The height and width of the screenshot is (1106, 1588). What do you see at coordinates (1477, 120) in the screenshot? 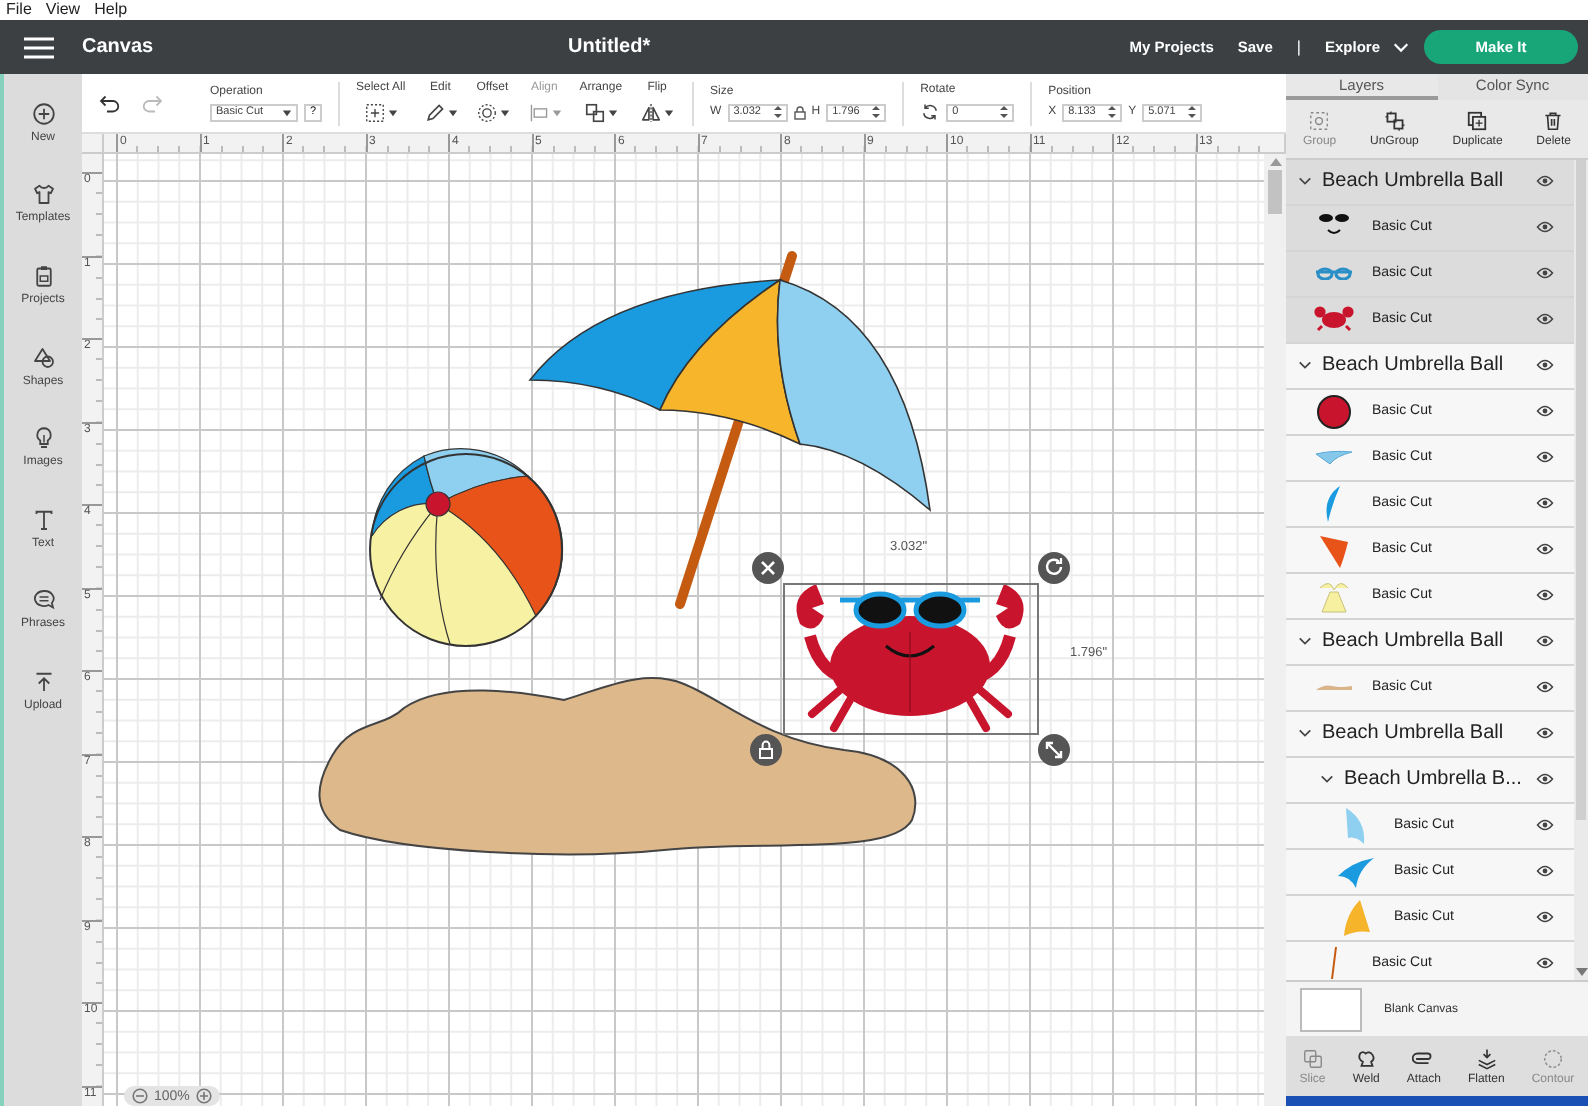
I see `duplicate-icon` at bounding box center [1477, 120].